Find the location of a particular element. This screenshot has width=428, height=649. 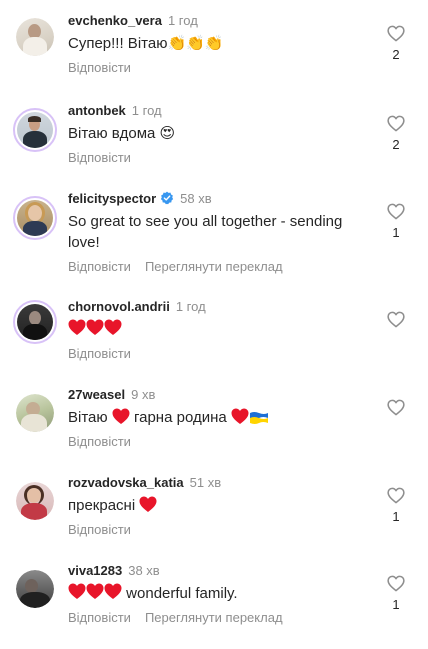

comment-time: 51 хв is located at coordinates (205, 482).